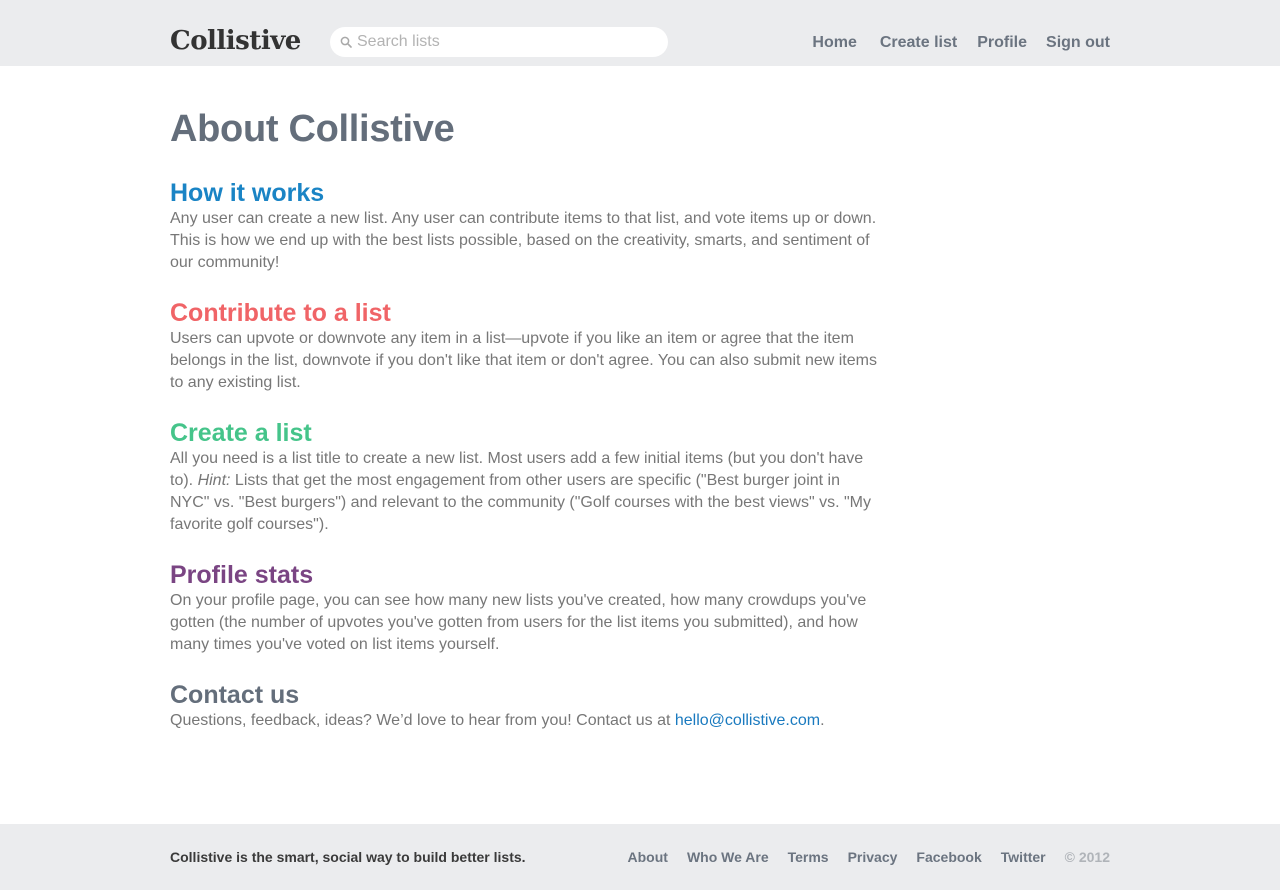  I want to click on main-nav: Home Create list Profile Sign out, so click(961, 43).